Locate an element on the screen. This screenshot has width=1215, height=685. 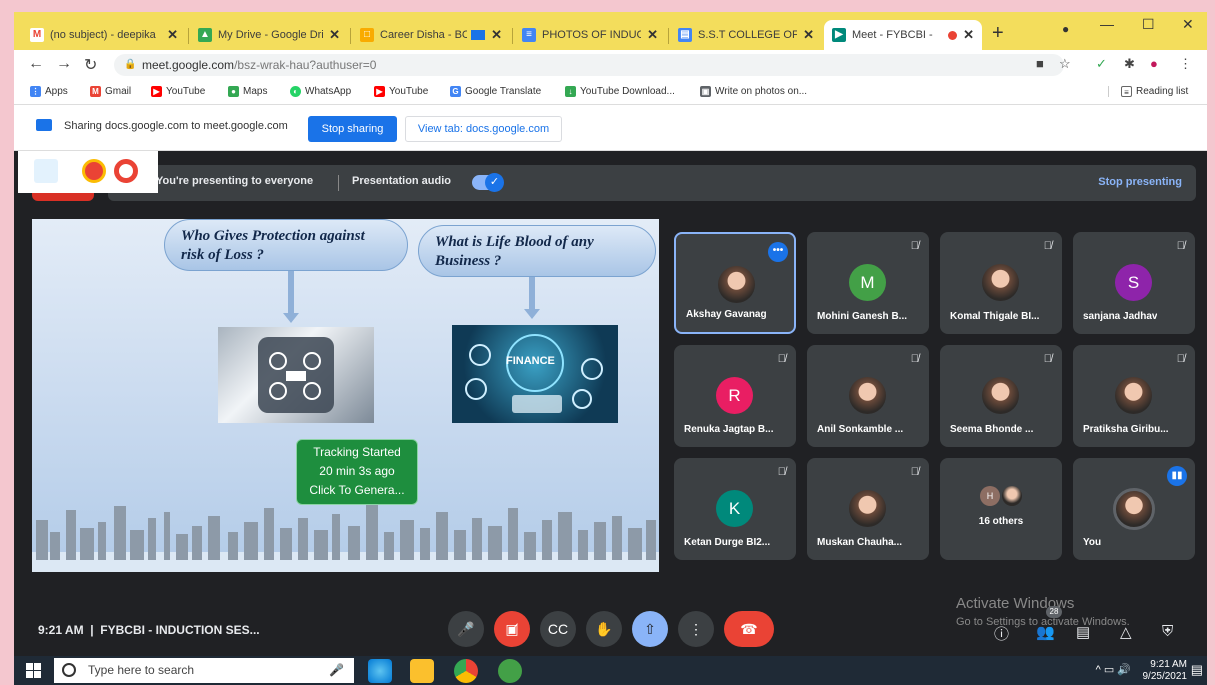
system-tray: ^ ▭ 🔊 is located at coordinates (1113, 669).